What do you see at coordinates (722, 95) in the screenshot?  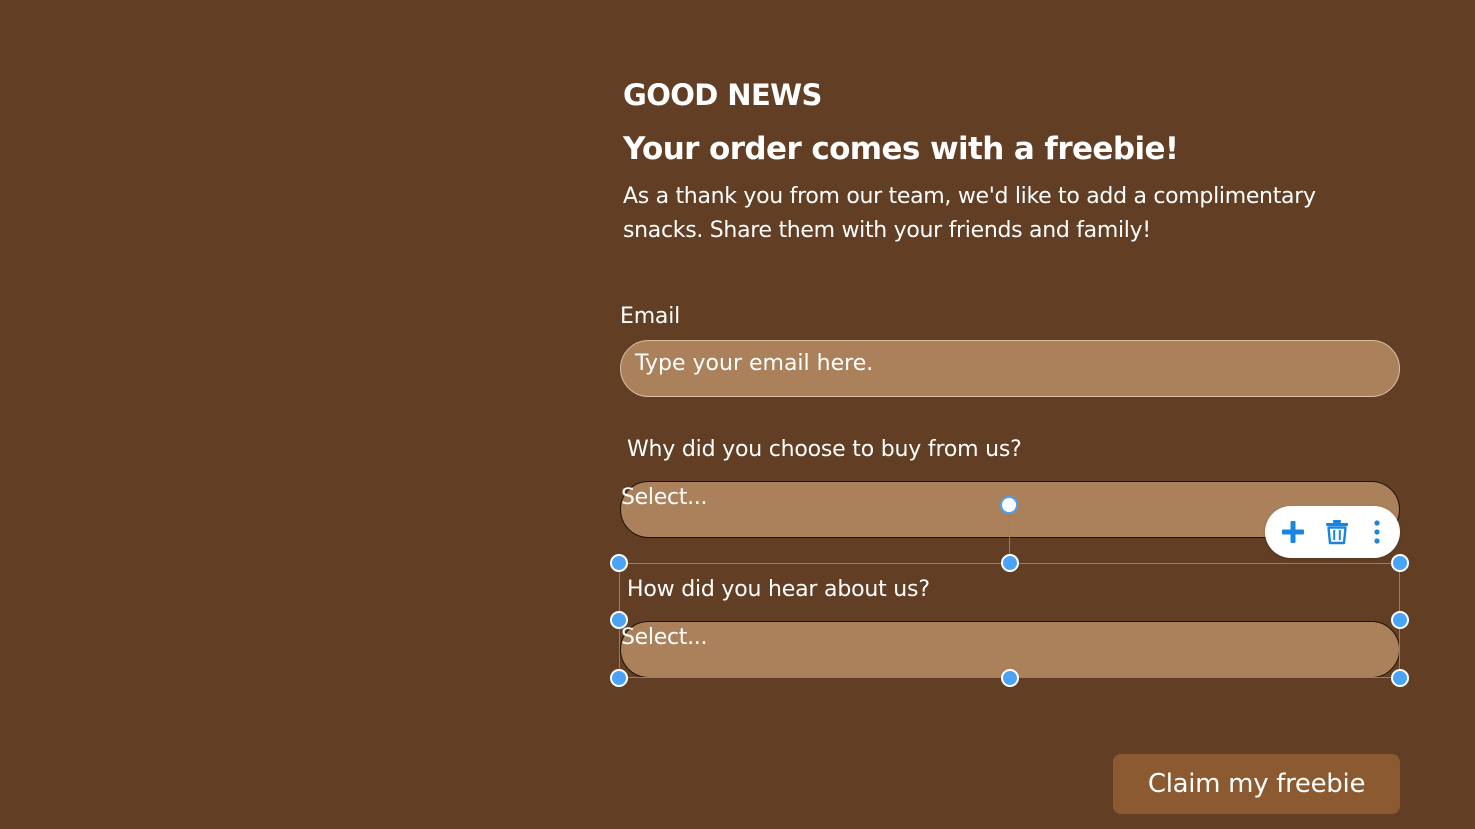 I see `eyebrow-heading: GOOD NEWS` at bounding box center [722, 95].